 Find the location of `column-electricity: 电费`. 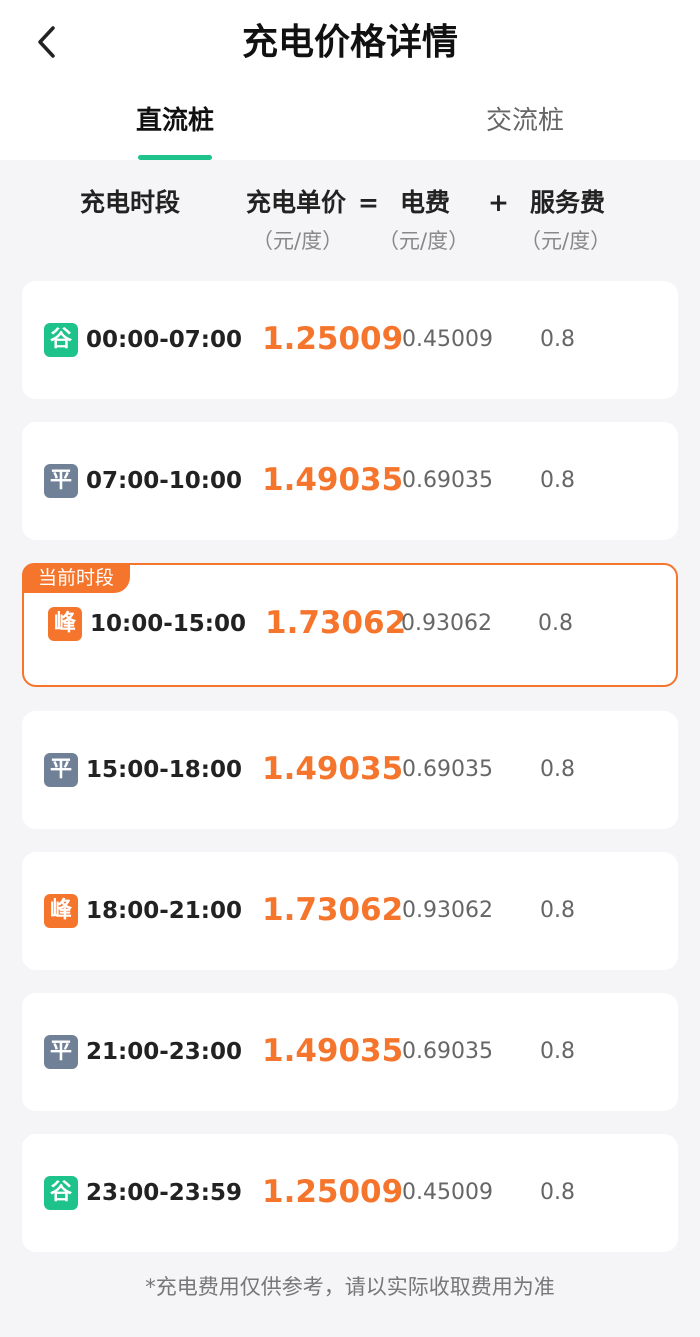

column-electricity: 电费 is located at coordinates (425, 202).